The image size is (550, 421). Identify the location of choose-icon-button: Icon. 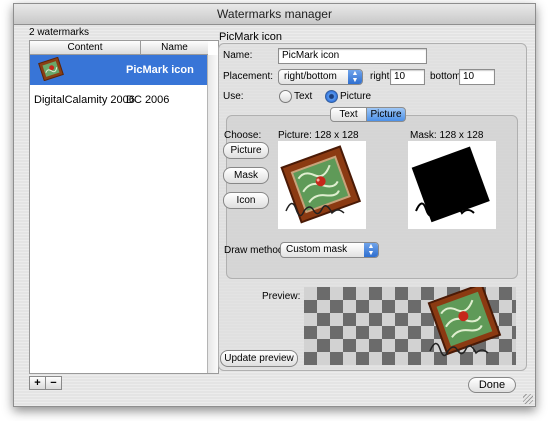
(246, 200).